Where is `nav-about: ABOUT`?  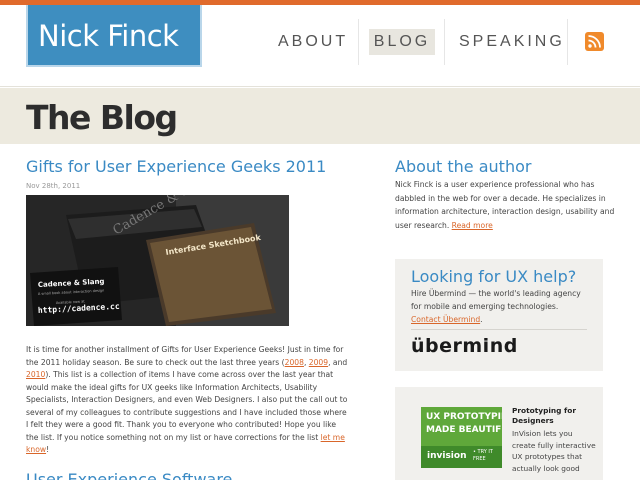
nav-about: ABOUT is located at coordinates (311, 42).